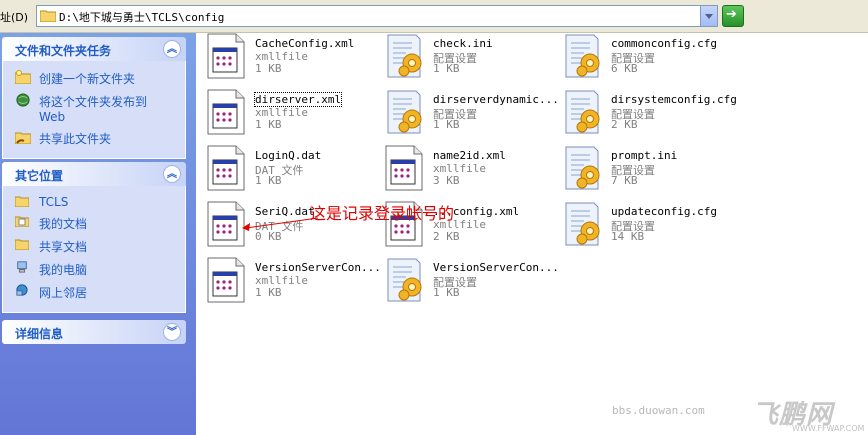 The height and width of the screenshot is (435, 868). Describe the element at coordinates (14, 17) in the screenshot. I see `address-label: 址(D)` at that location.